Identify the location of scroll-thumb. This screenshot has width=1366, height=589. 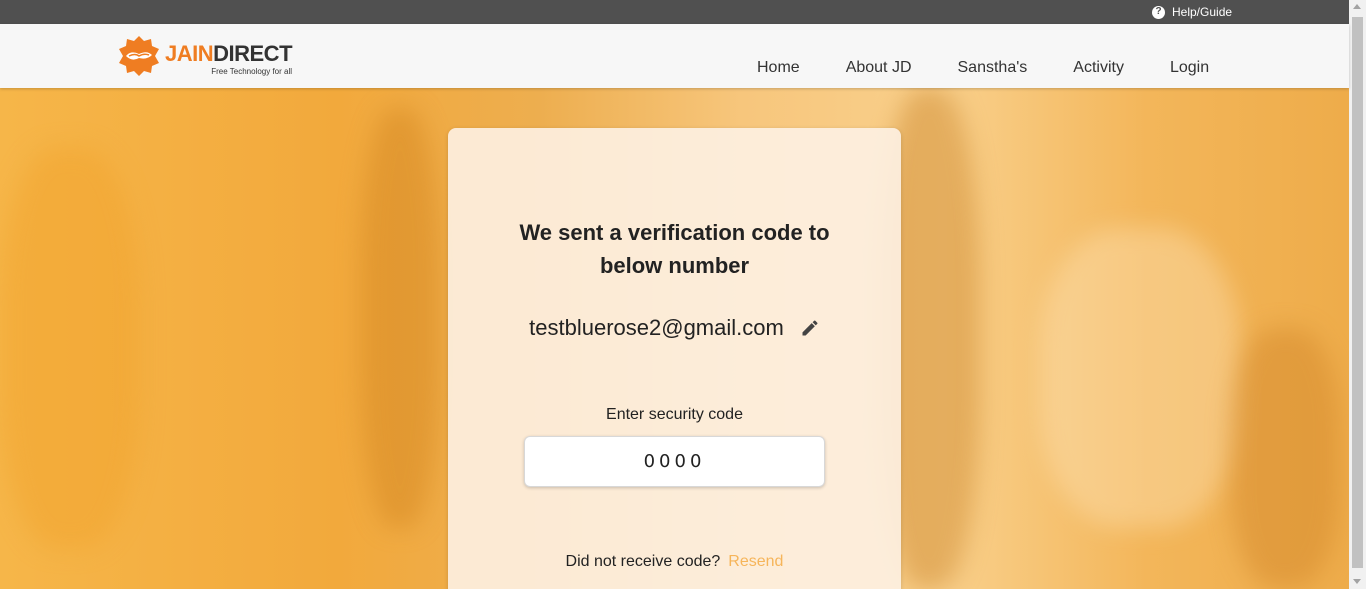
(1357, 292).